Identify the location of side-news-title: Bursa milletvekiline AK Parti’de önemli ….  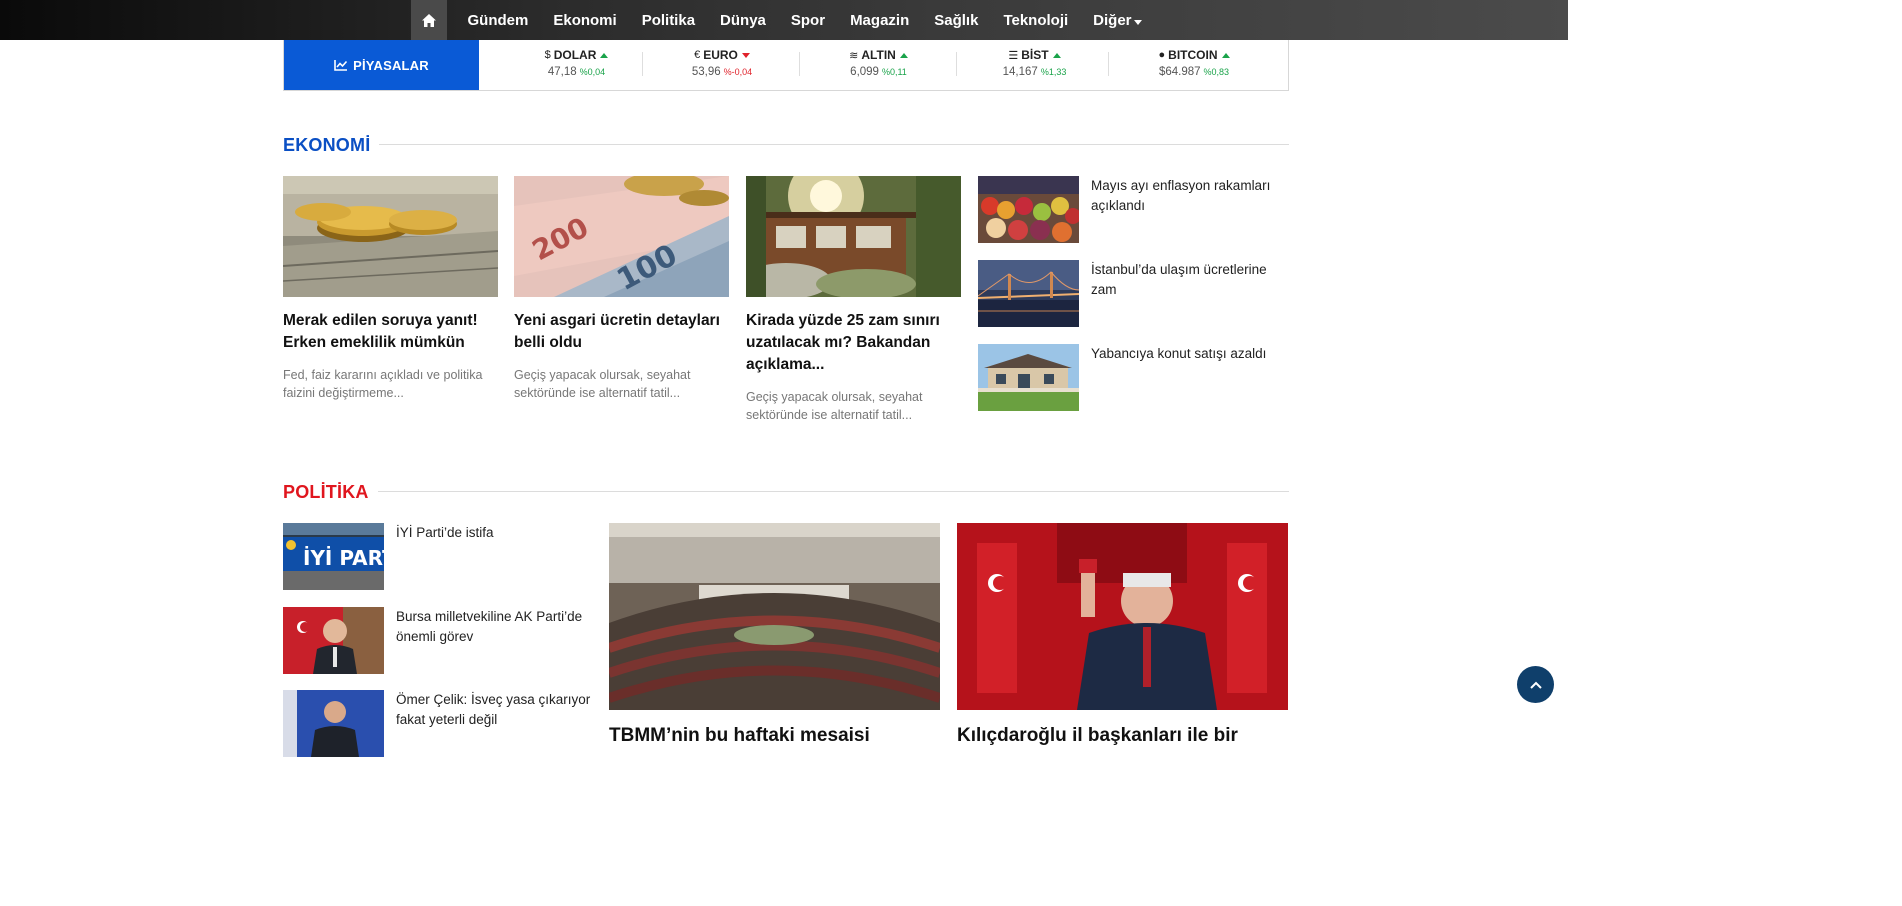
(495, 627).